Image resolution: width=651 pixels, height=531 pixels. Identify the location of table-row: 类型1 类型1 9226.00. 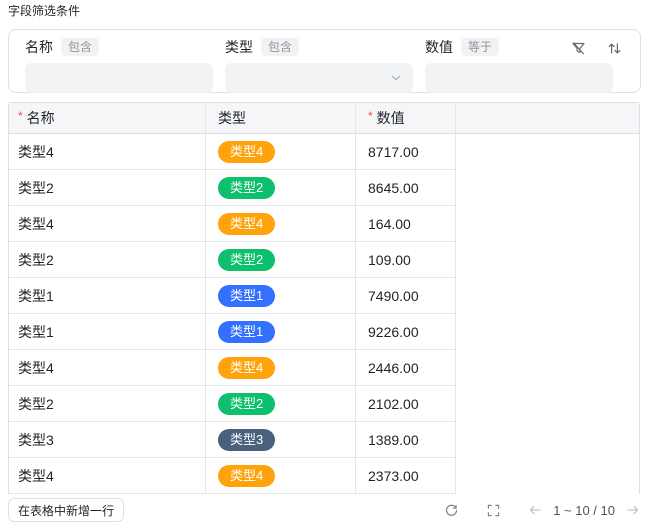
(324, 332).